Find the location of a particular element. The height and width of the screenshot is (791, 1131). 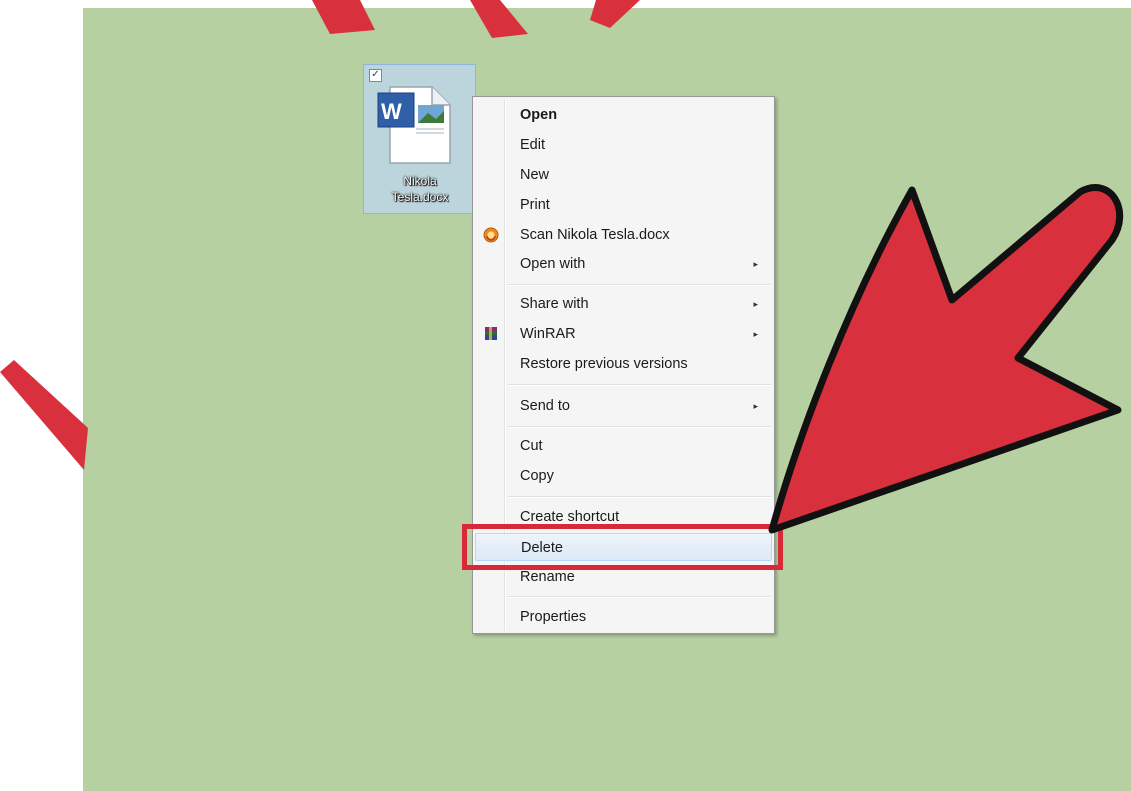

decorative-stroke-top-left is located at coordinates (343, 17).